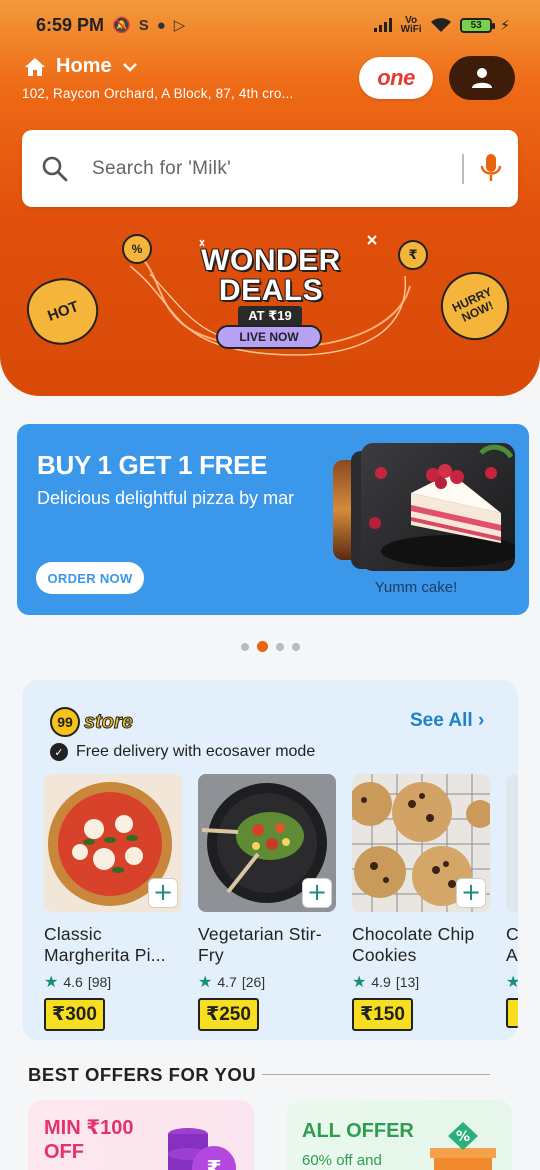 This screenshot has height=1170, width=540. Describe the element at coordinates (270, 316) in the screenshot. I see `price-tag: AT ₹19` at that location.